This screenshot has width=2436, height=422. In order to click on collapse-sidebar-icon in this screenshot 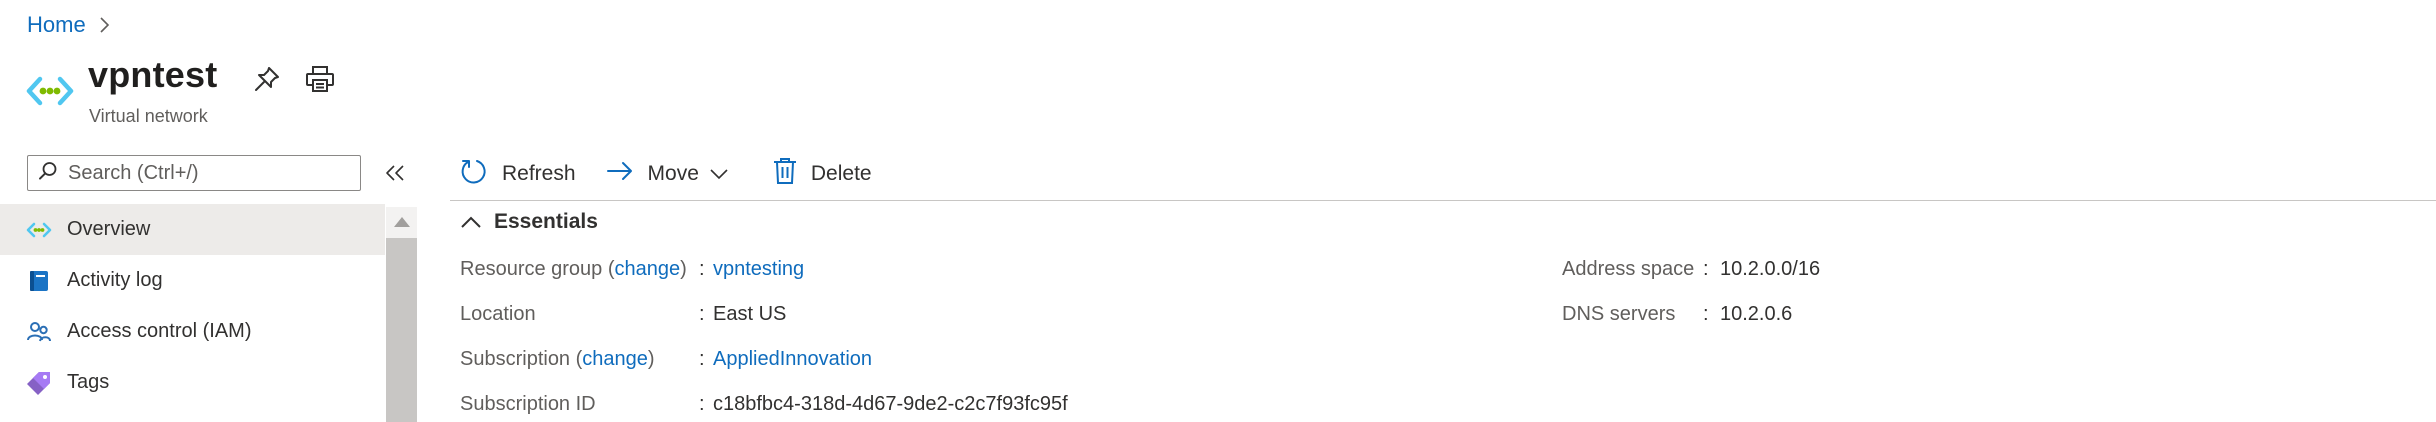, I will do `click(395, 173)`.